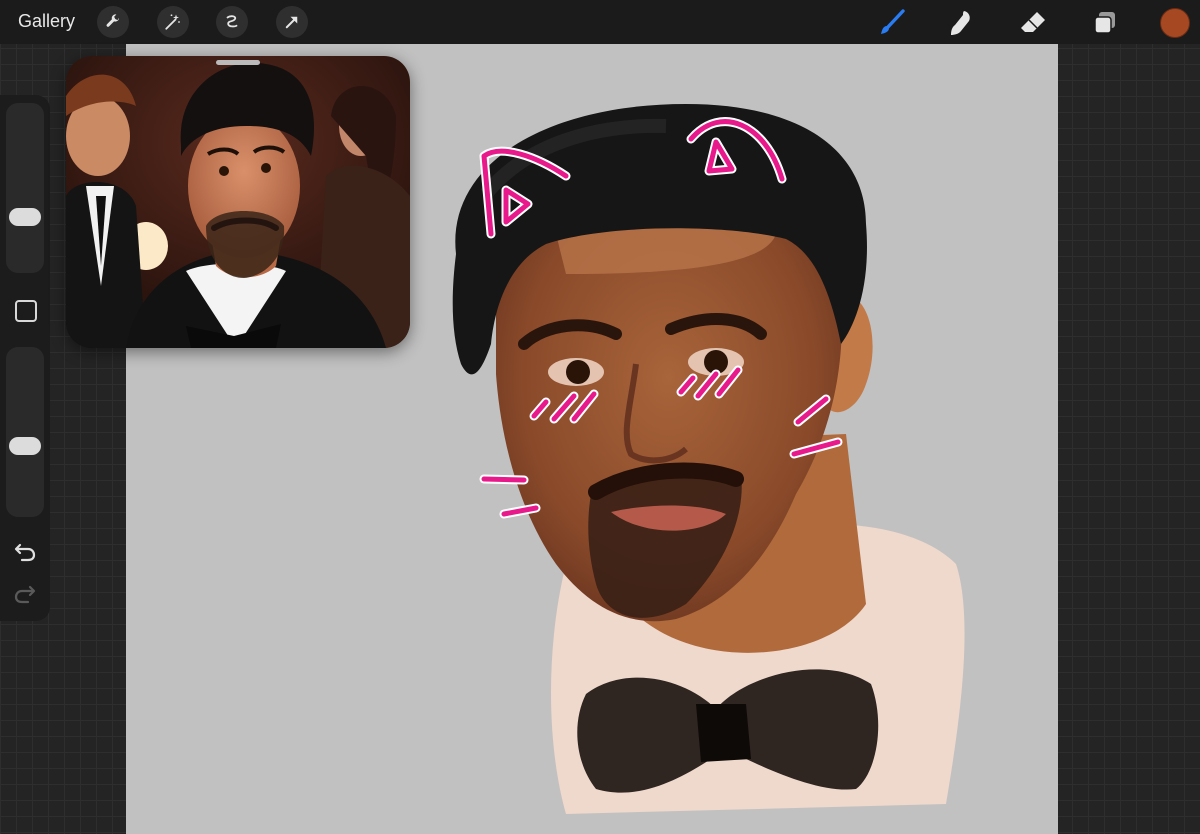  Describe the element at coordinates (25, 595) in the screenshot. I see `redo-icon` at that location.